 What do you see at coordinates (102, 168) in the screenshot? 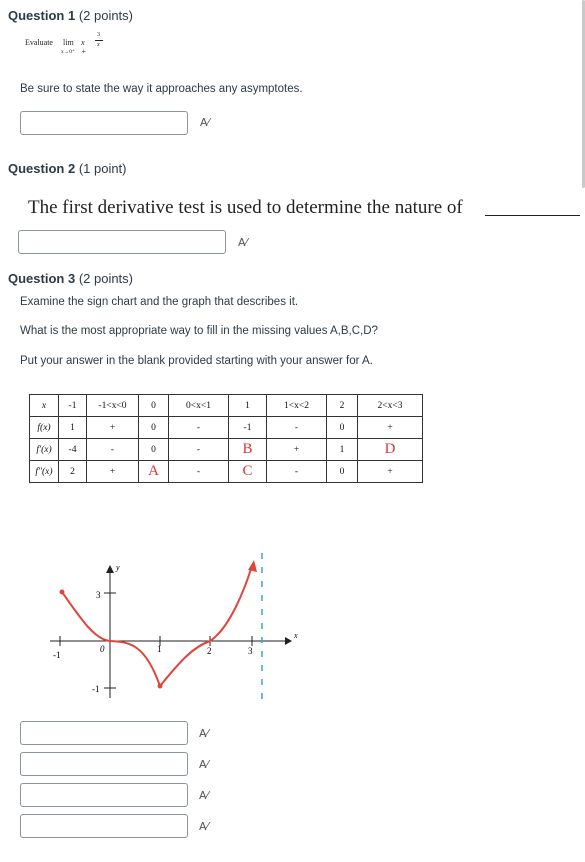
I see `question-points: (1 point)` at bounding box center [102, 168].